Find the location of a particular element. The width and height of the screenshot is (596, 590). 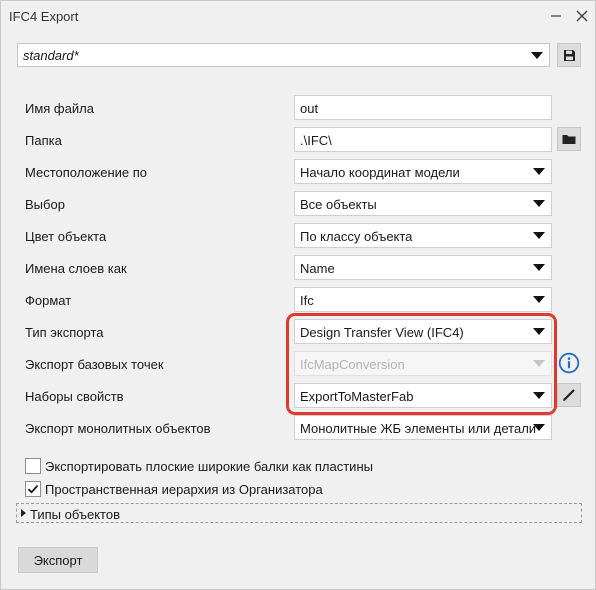

export-button: Экспорт is located at coordinates (58, 560).